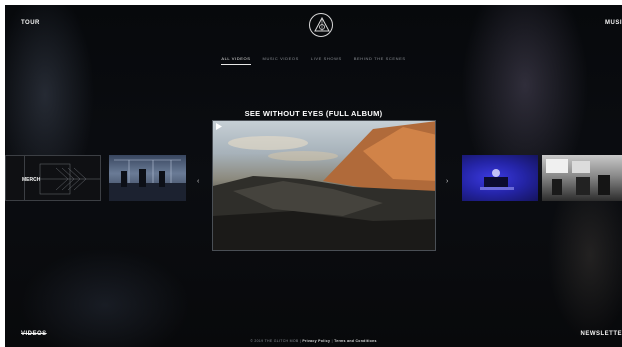 This screenshot has width=622, height=347. I want to click on play-icon, so click(218, 126).